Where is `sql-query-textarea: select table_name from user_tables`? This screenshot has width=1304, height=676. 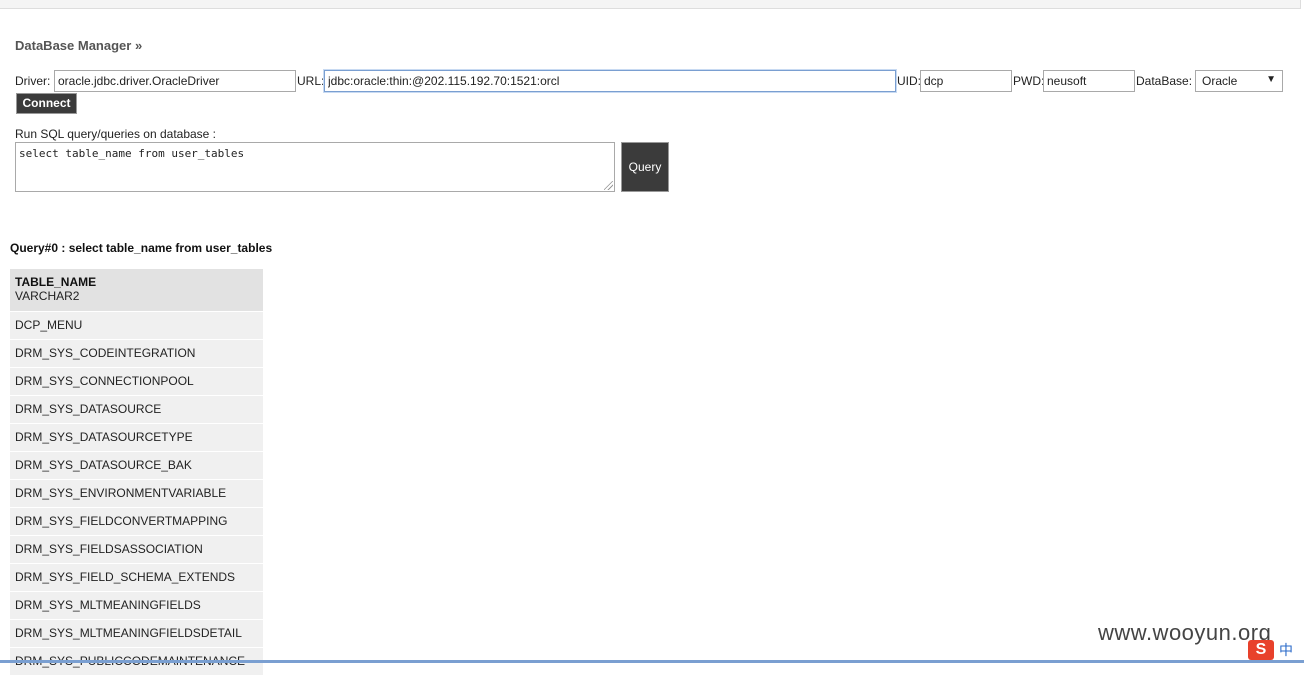 sql-query-textarea: select table_name from user_tables is located at coordinates (315, 167).